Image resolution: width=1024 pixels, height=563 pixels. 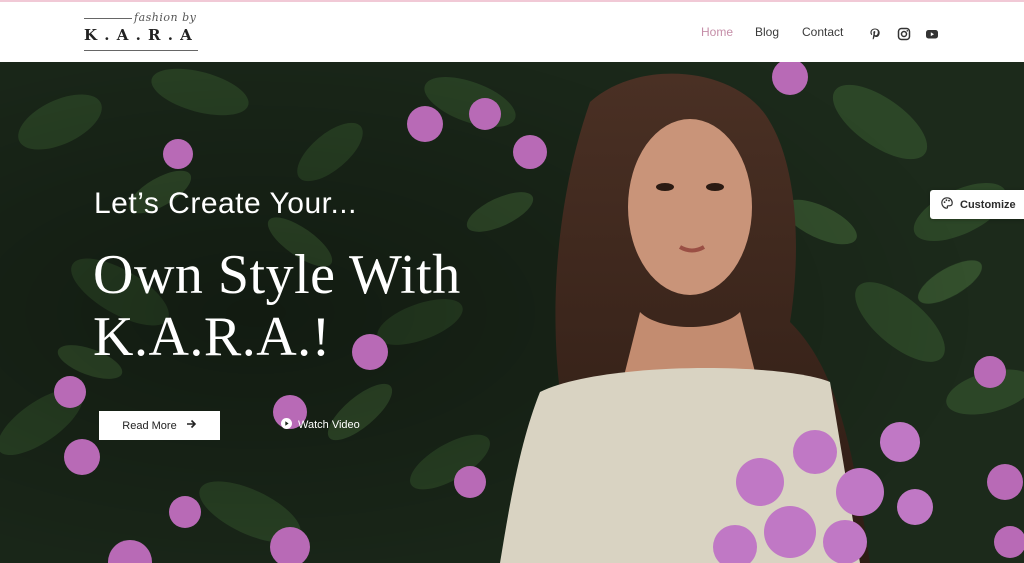 What do you see at coordinates (286, 425) in the screenshot?
I see `play-circle-icon` at bounding box center [286, 425].